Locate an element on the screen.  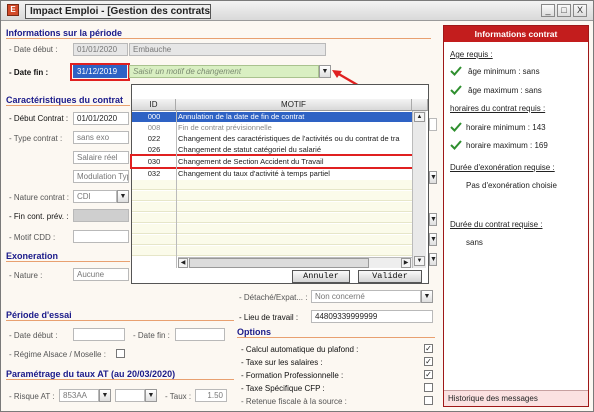
date-fin-label: - Date fin : is located at coordinates (29, 72).